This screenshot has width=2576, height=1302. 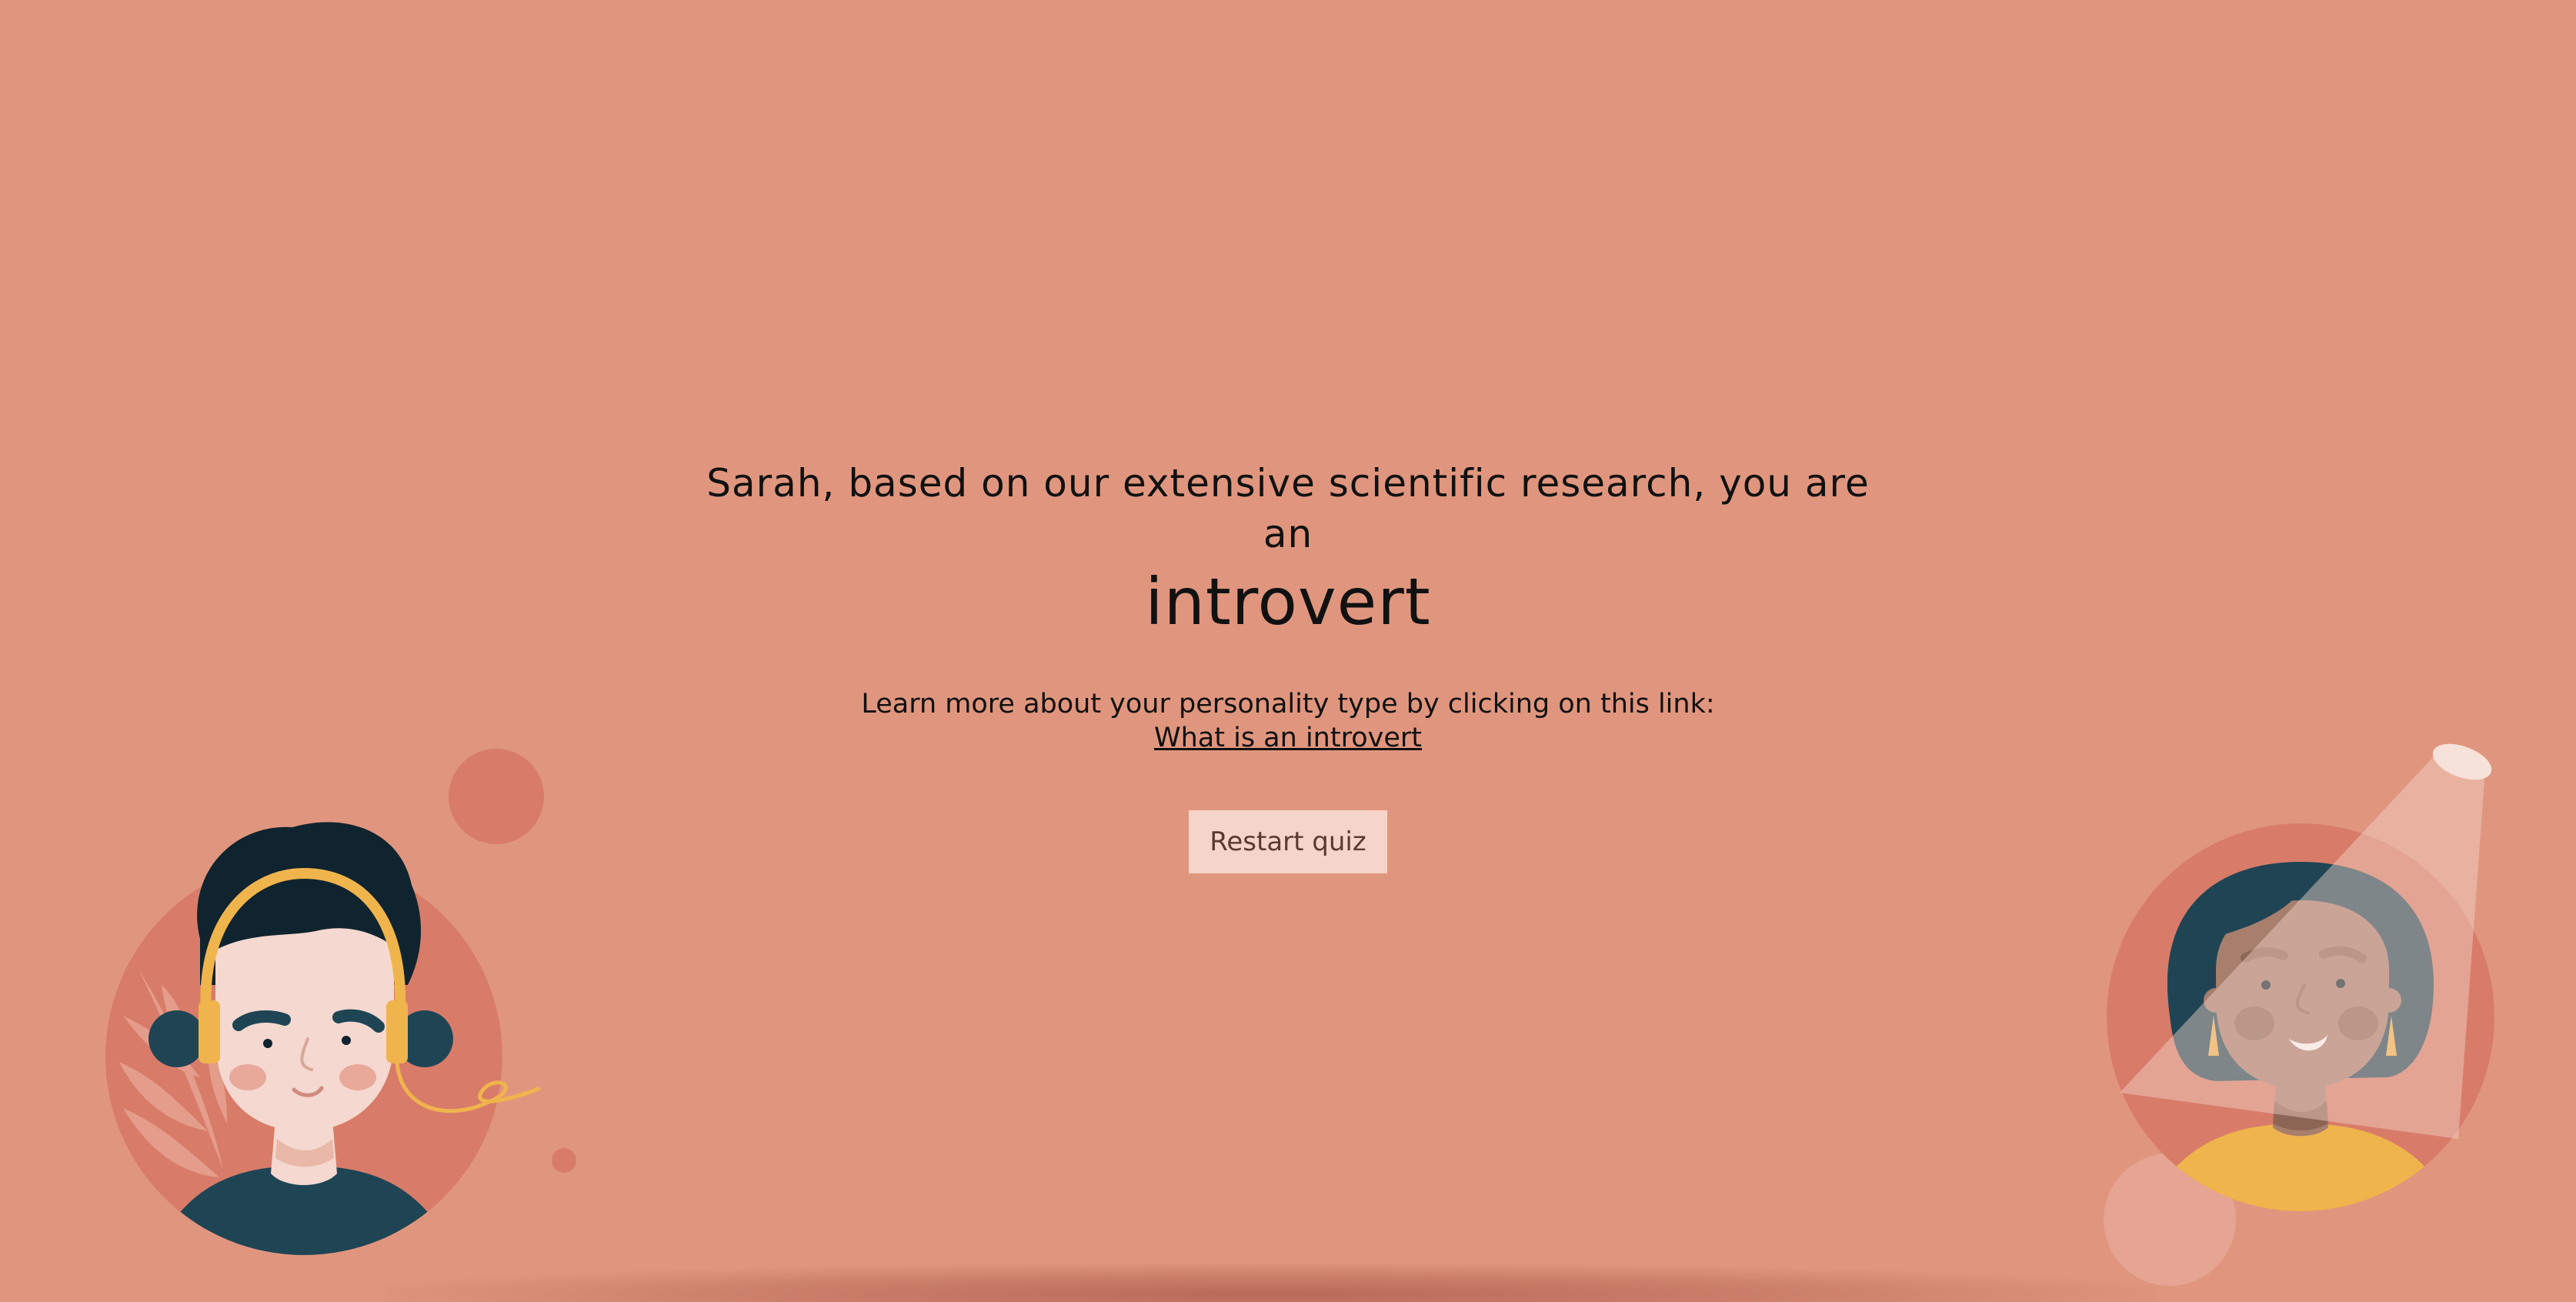 What do you see at coordinates (564, 1160) in the screenshot?
I see `decor-circle-small` at bounding box center [564, 1160].